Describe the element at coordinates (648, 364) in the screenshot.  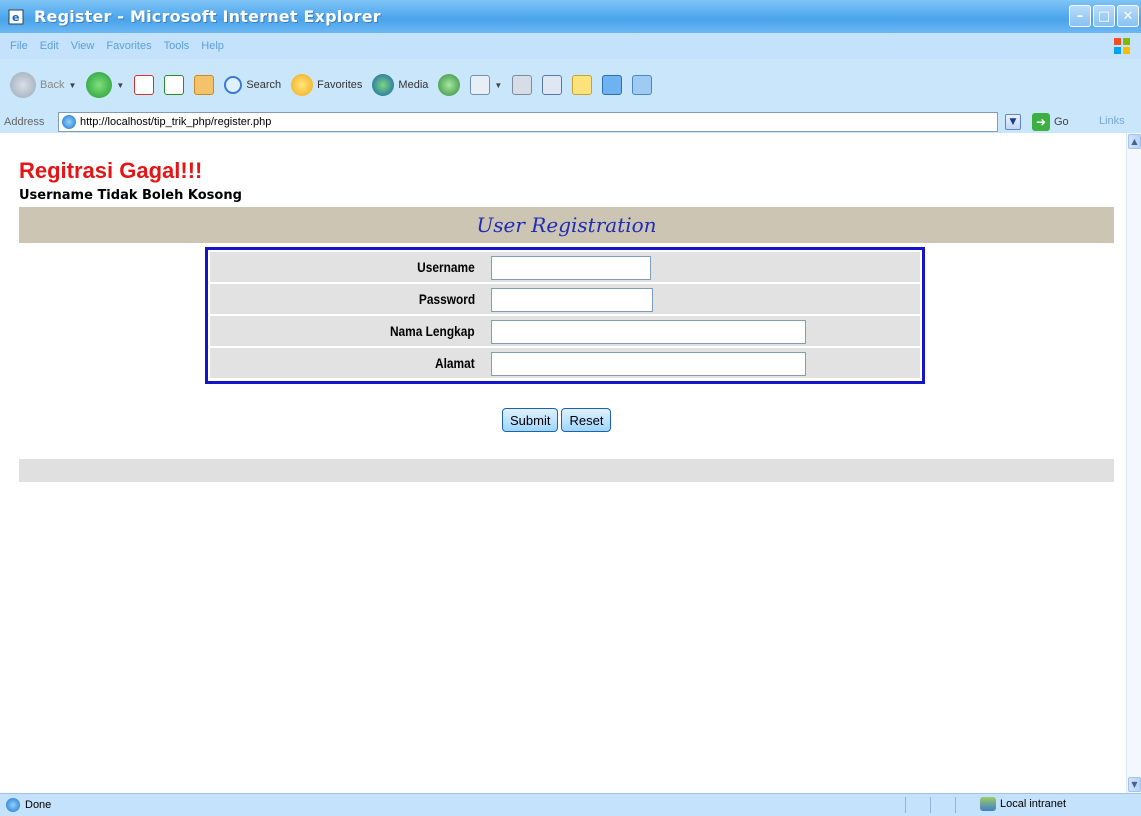
I see `address-input` at that location.